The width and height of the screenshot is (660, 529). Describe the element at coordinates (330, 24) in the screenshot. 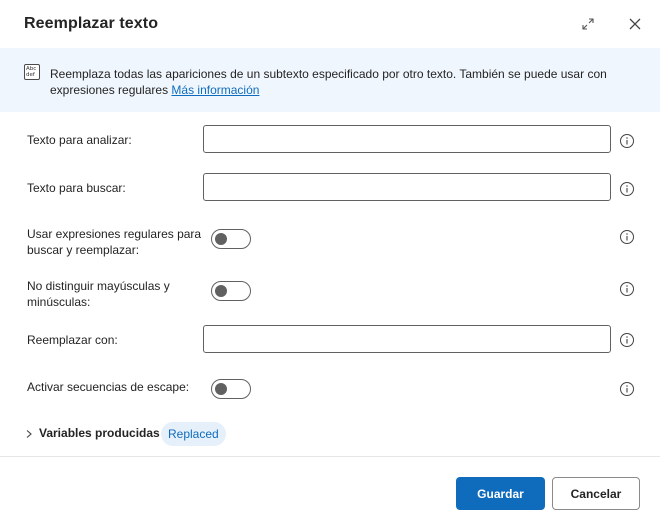

I see `dialog-header: Reemplazar texto` at that location.